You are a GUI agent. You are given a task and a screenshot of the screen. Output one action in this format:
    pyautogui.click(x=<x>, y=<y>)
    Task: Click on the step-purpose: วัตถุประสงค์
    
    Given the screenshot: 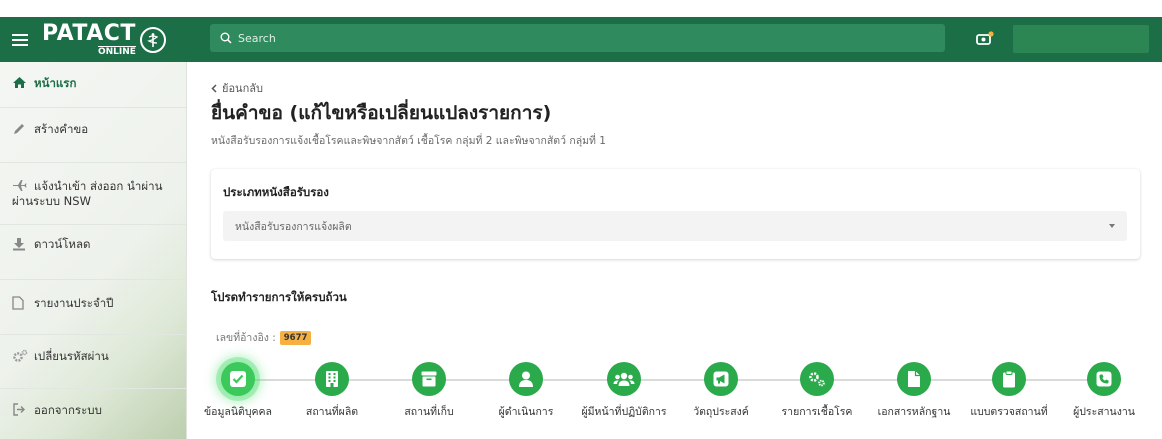 What is the action you would take?
    pyautogui.click(x=721, y=391)
    